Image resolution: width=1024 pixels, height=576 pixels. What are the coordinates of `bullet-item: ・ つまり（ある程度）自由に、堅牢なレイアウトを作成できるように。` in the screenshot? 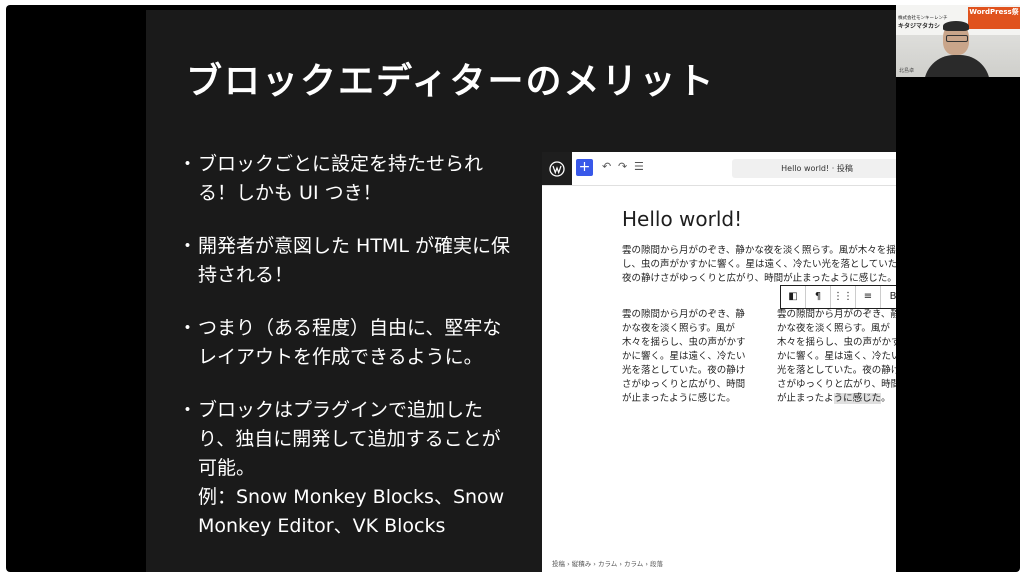 It's located at (348, 343).